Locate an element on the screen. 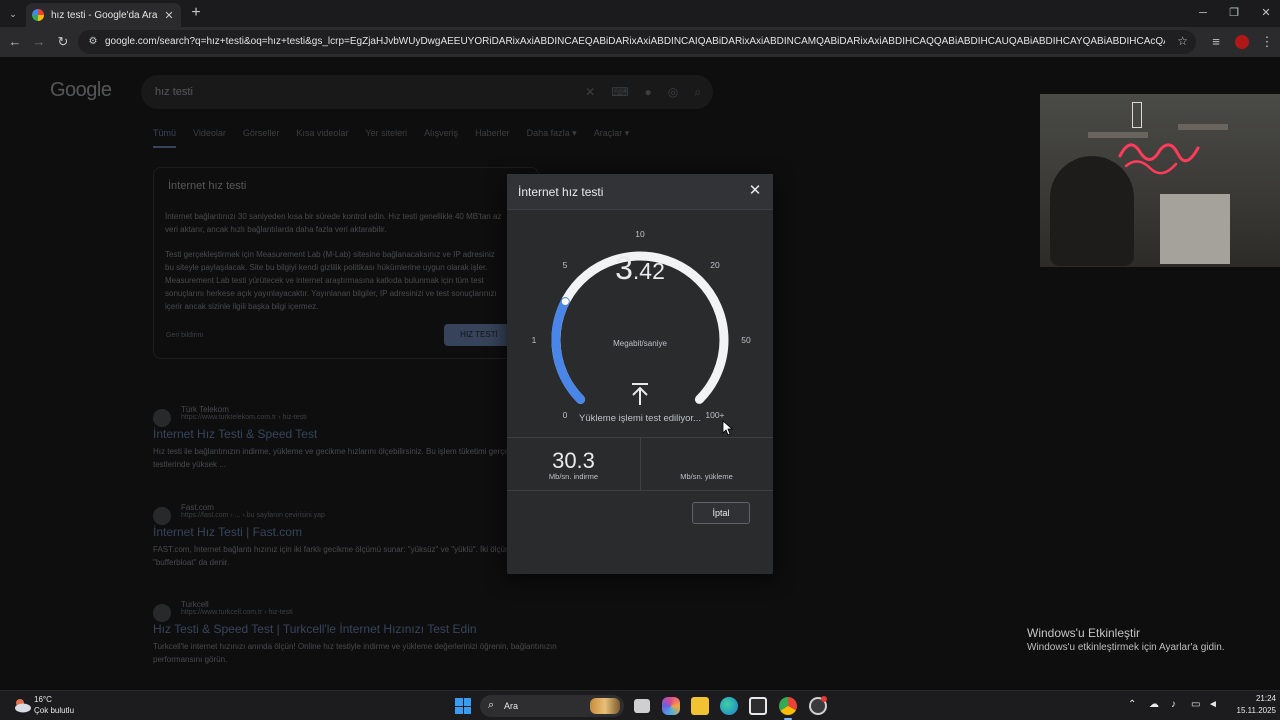 Image resolution: width=1280 pixels, height=720 pixels. tab-sites: Yer siteleri is located at coordinates (386, 138).